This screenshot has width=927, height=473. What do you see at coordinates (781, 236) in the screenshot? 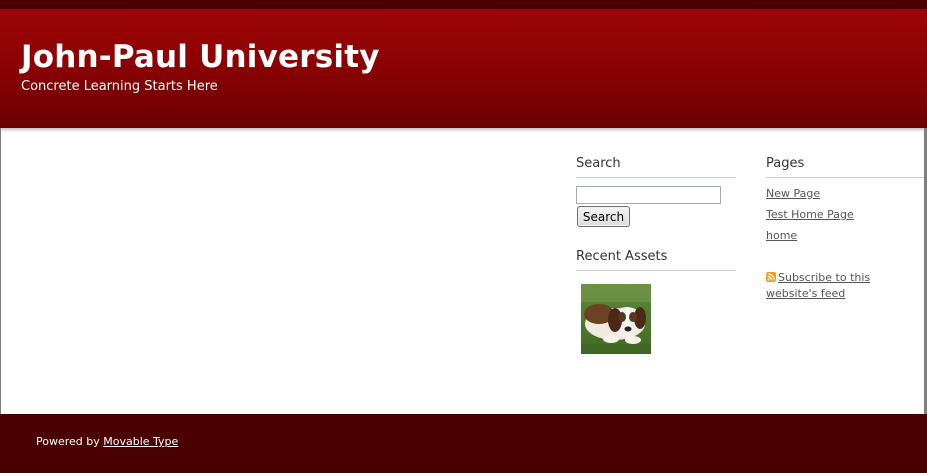
I see `page-link-home: home` at bounding box center [781, 236].